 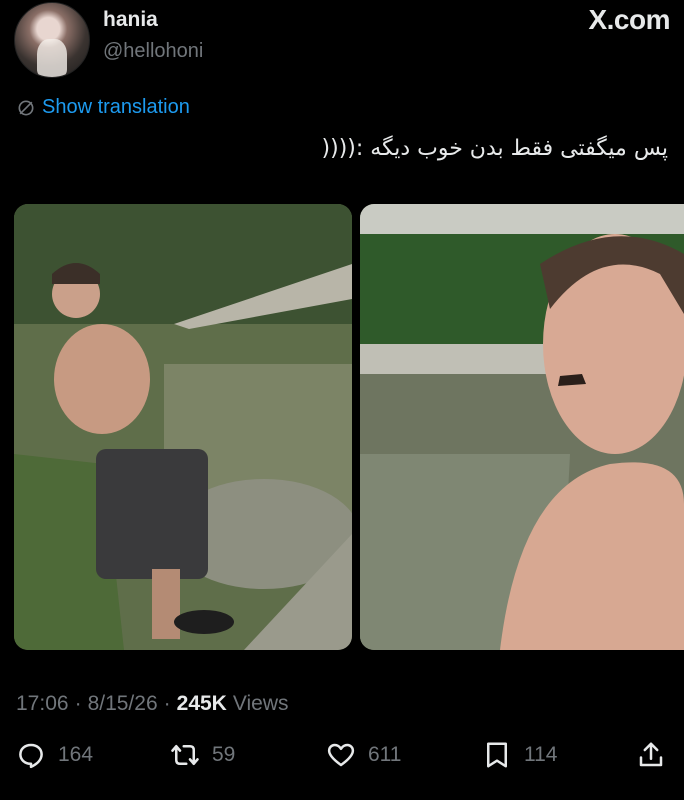 What do you see at coordinates (519, 755) in the screenshot?
I see `bookmark-button: 114` at bounding box center [519, 755].